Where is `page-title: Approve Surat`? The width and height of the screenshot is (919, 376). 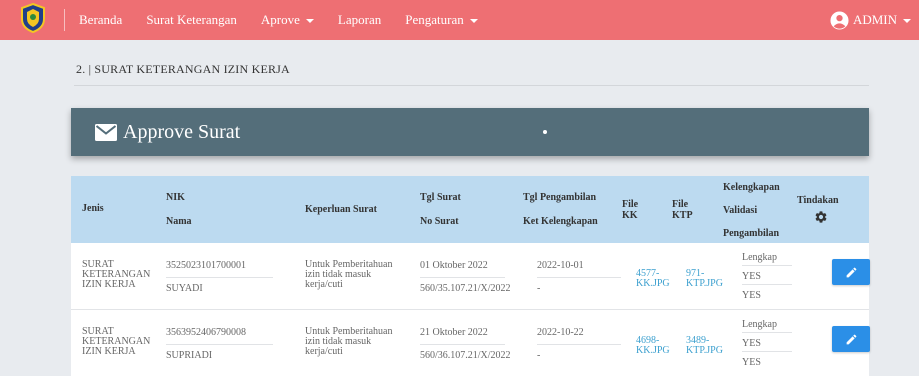
page-title: Approve Surat is located at coordinates (182, 131).